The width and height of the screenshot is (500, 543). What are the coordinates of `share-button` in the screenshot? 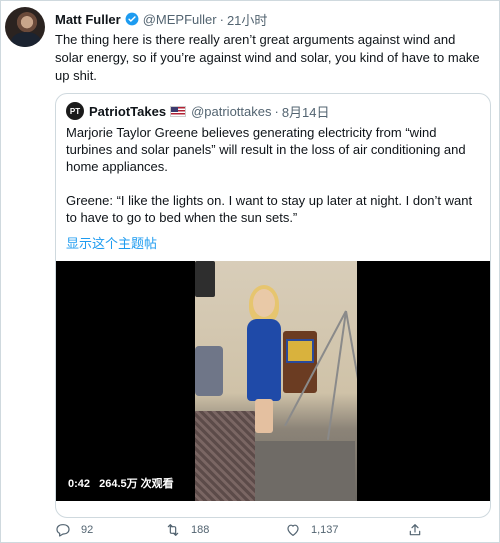 It's located at (420, 530).